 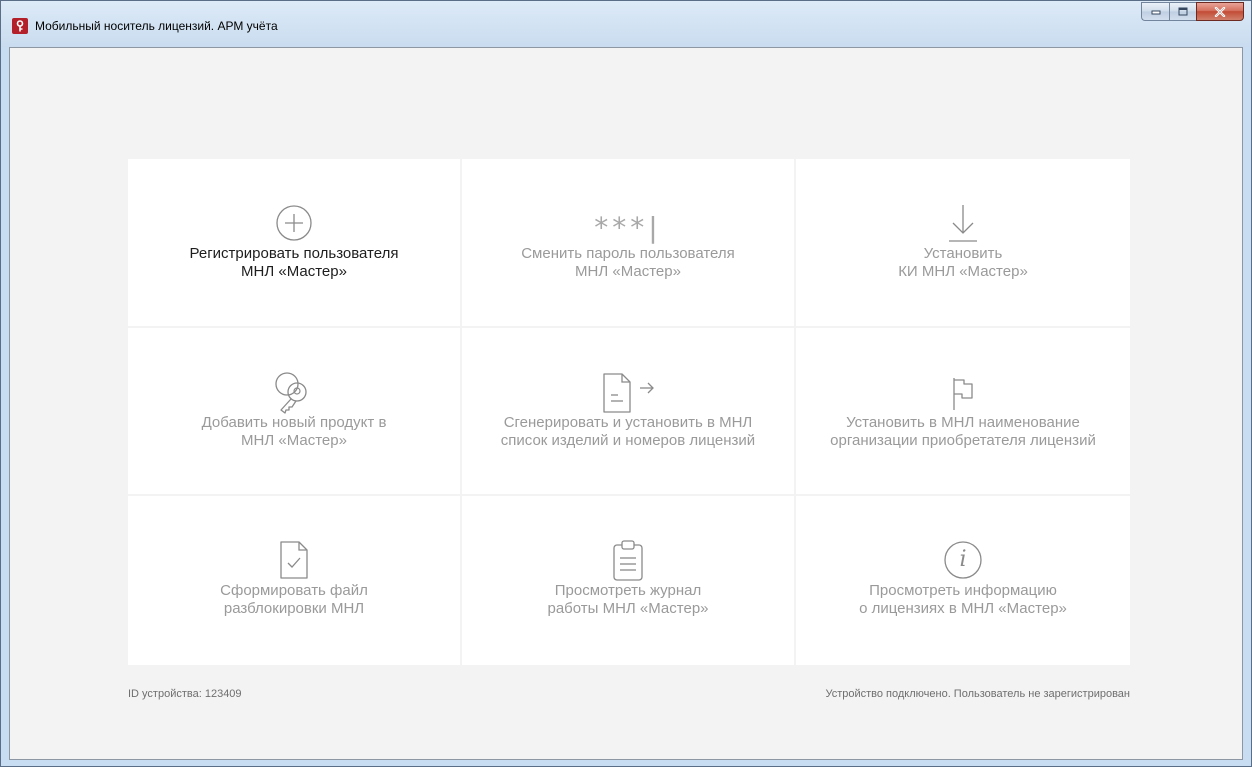 What do you see at coordinates (295, 243) in the screenshot?
I see `tile-register-user: Регистрировать пользователя МНЛ «Мастер»` at bounding box center [295, 243].